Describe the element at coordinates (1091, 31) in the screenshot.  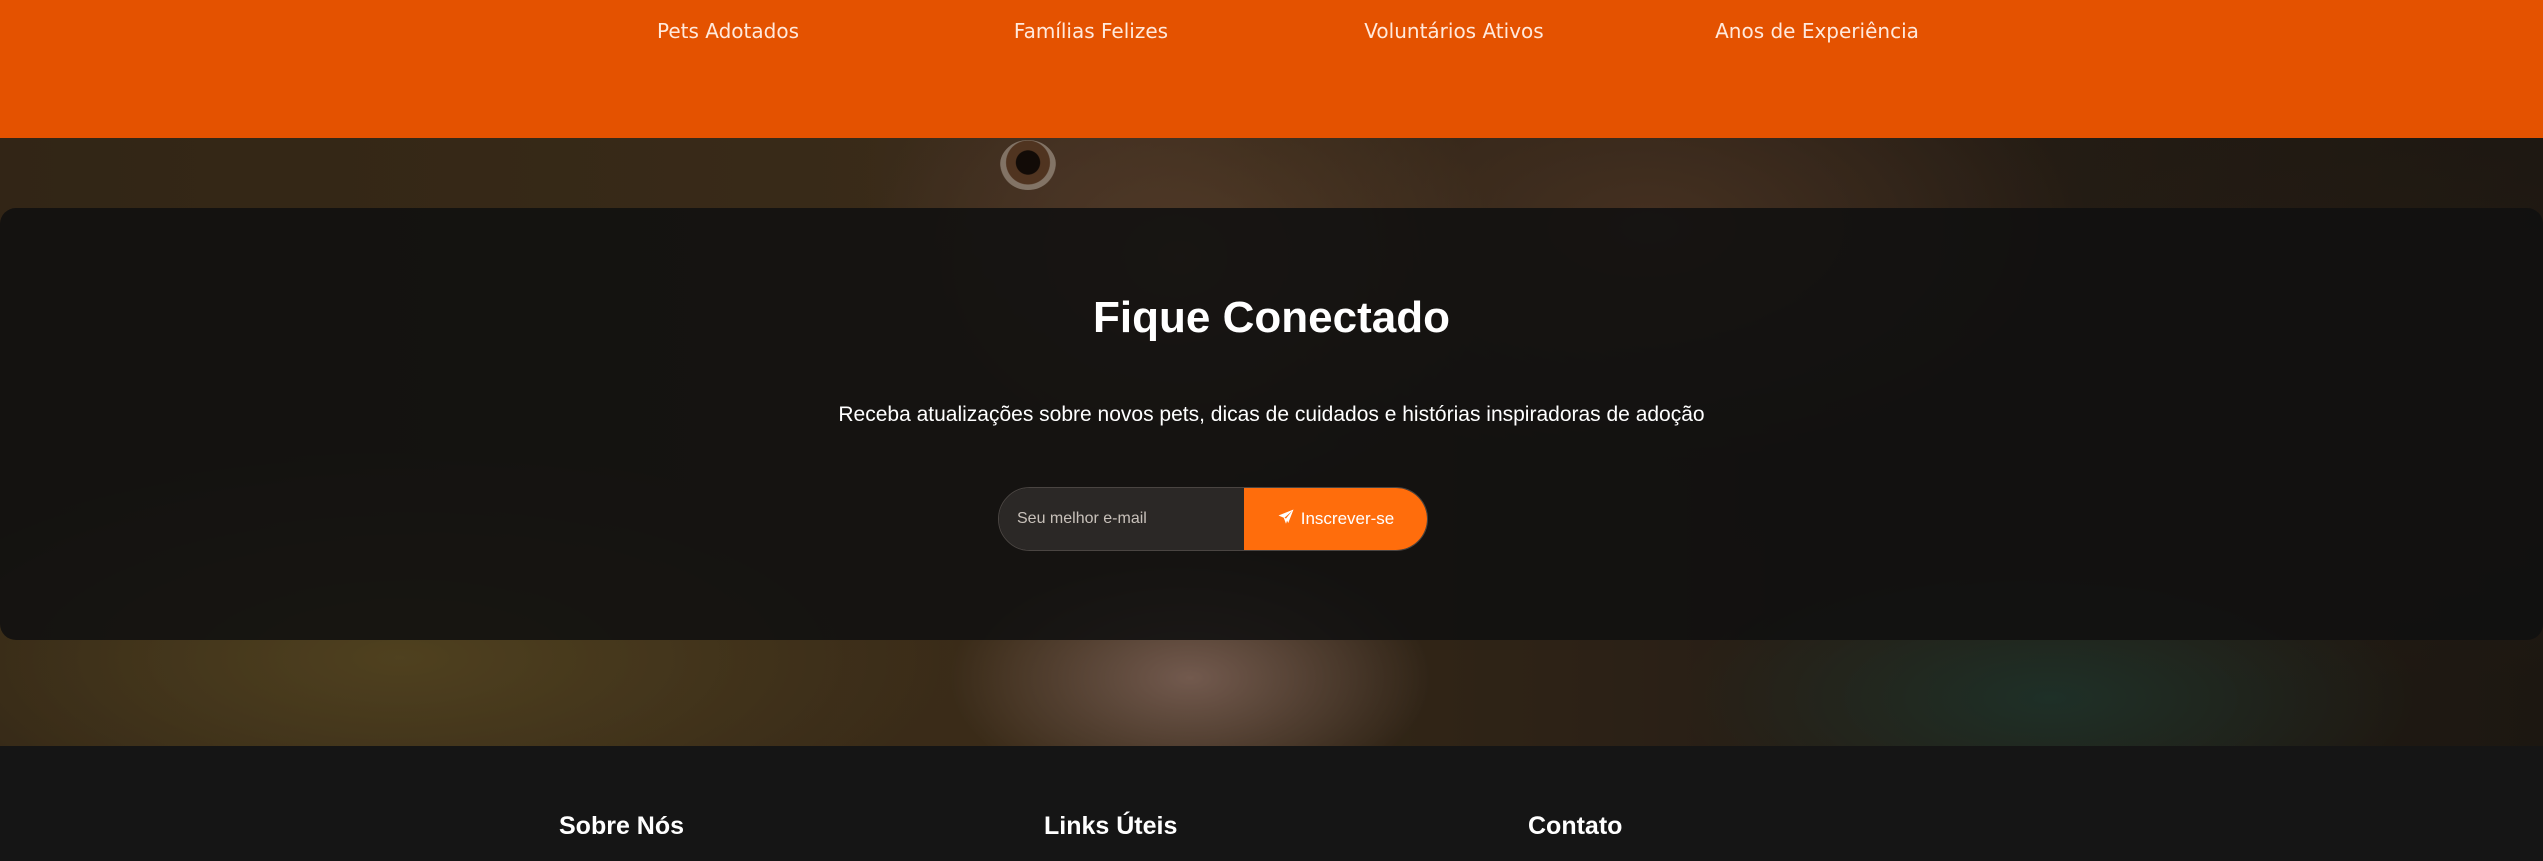
I see `stat-familias-felizes: Famílias Felizes` at that location.